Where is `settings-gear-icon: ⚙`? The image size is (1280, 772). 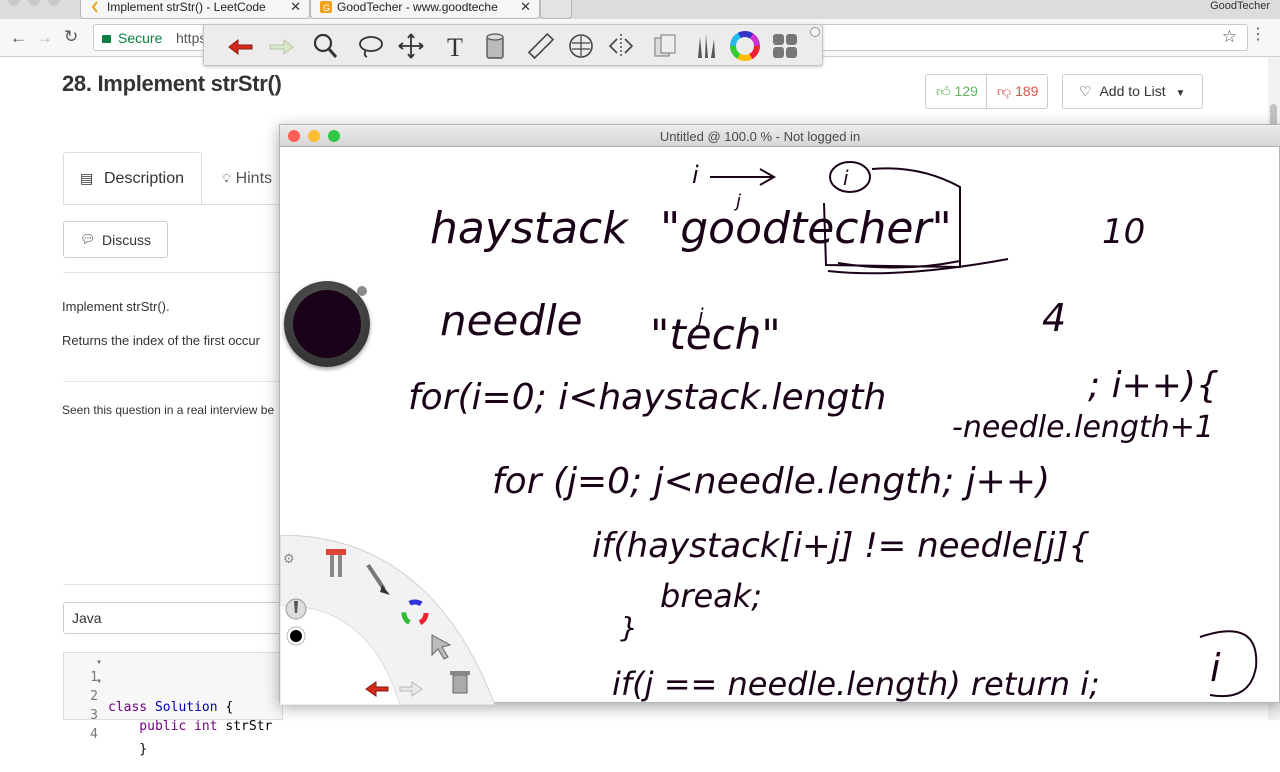
settings-gear-icon: ⚙ is located at coordinates (289, 558).